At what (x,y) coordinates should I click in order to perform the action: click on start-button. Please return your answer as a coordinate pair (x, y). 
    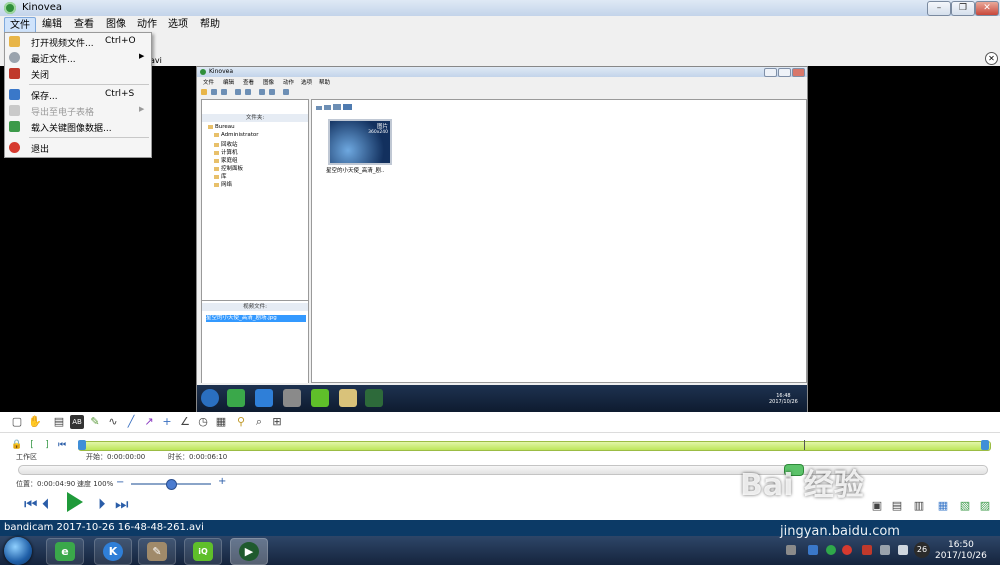
    Looking at the image, I should click on (18, 551).